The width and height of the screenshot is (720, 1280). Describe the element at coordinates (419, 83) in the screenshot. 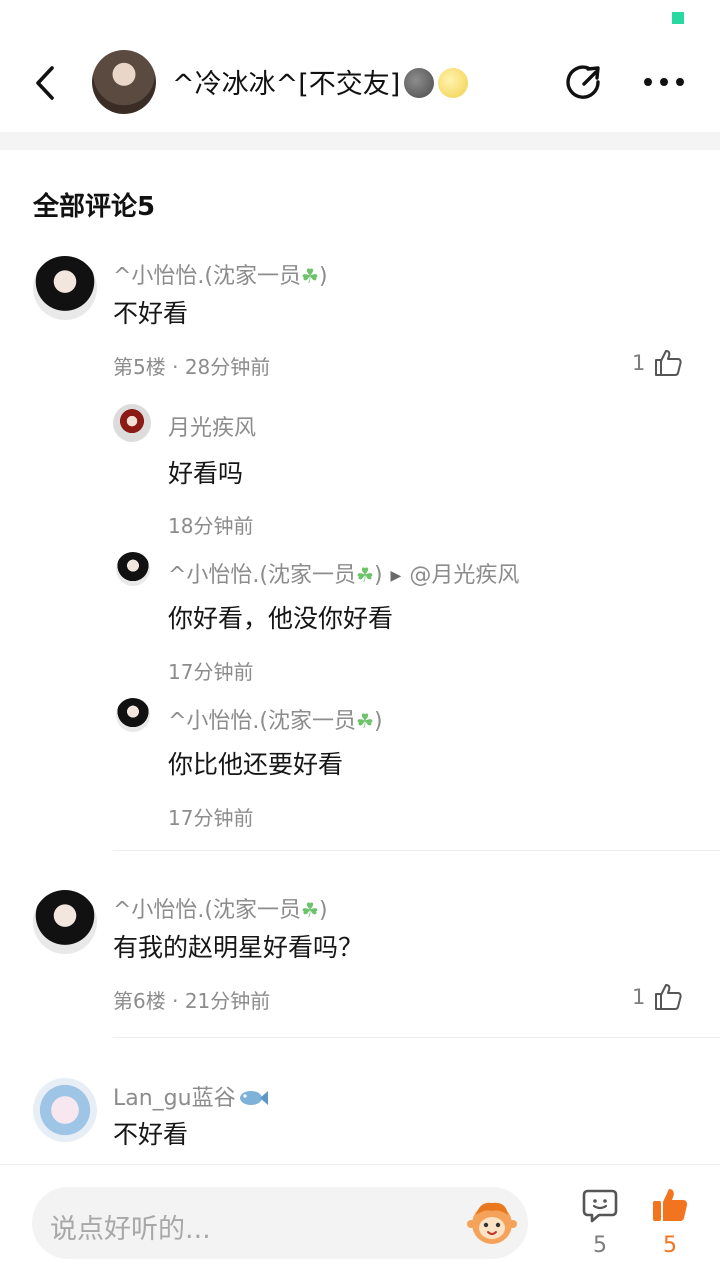

I see `new-moon-emoji-icon` at that location.